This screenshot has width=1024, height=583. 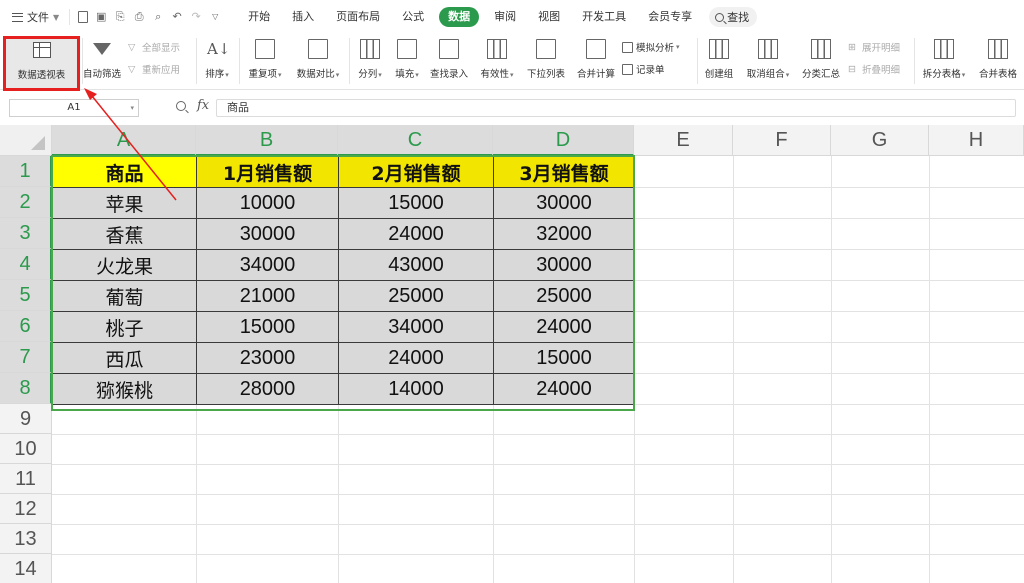 What do you see at coordinates (651, 47) in the screenshot?
I see `what-if-button: 模拟分析 ▾` at bounding box center [651, 47].